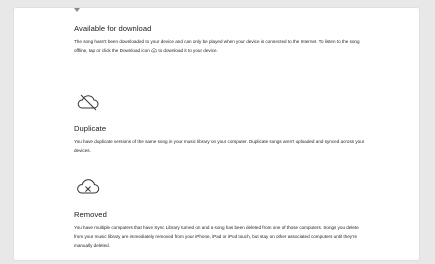  I want to click on section-title-duplicate: Duplicate, so click(90, 128).